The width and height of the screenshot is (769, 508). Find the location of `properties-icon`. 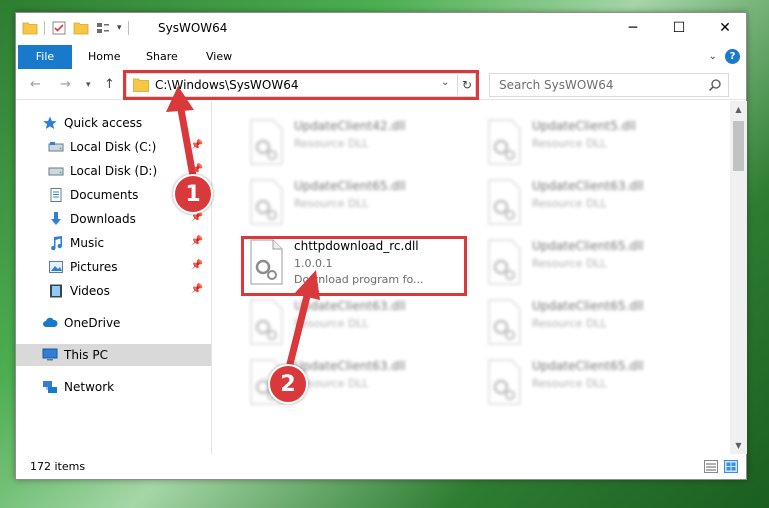

properties-icon is located at coordinates (59, 28).